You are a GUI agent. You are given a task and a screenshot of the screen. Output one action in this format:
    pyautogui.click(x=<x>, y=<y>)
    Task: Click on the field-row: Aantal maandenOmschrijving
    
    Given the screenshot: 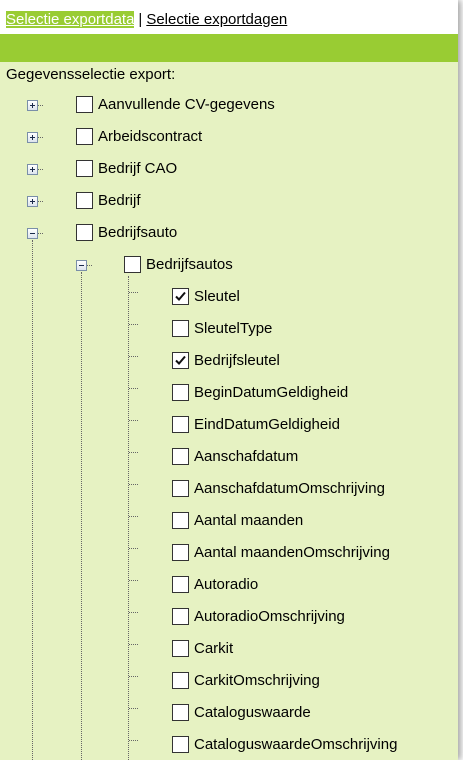 What is the action you would take?
    pyautogui.click(x=229, y=552)
    